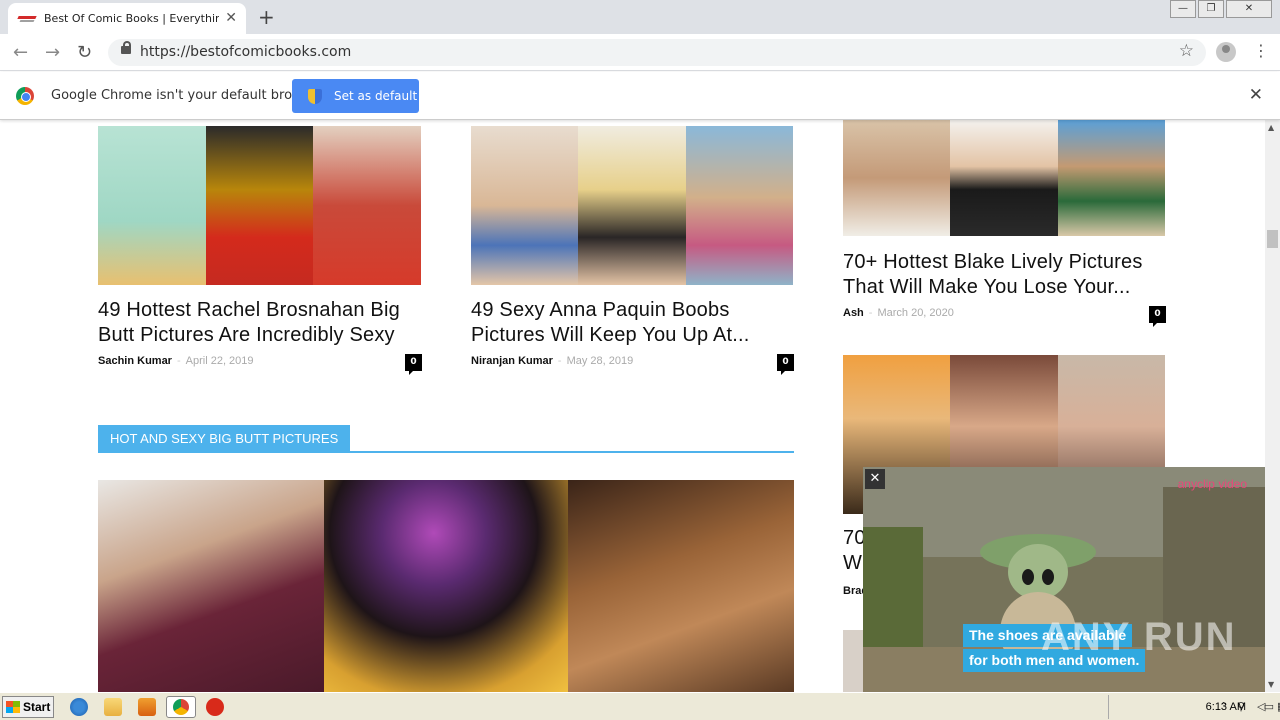 The image size is (1280, 720). I want to click on section-header: HOT AND SEXY BIG BUTT PICTURES, so click(446, 439).